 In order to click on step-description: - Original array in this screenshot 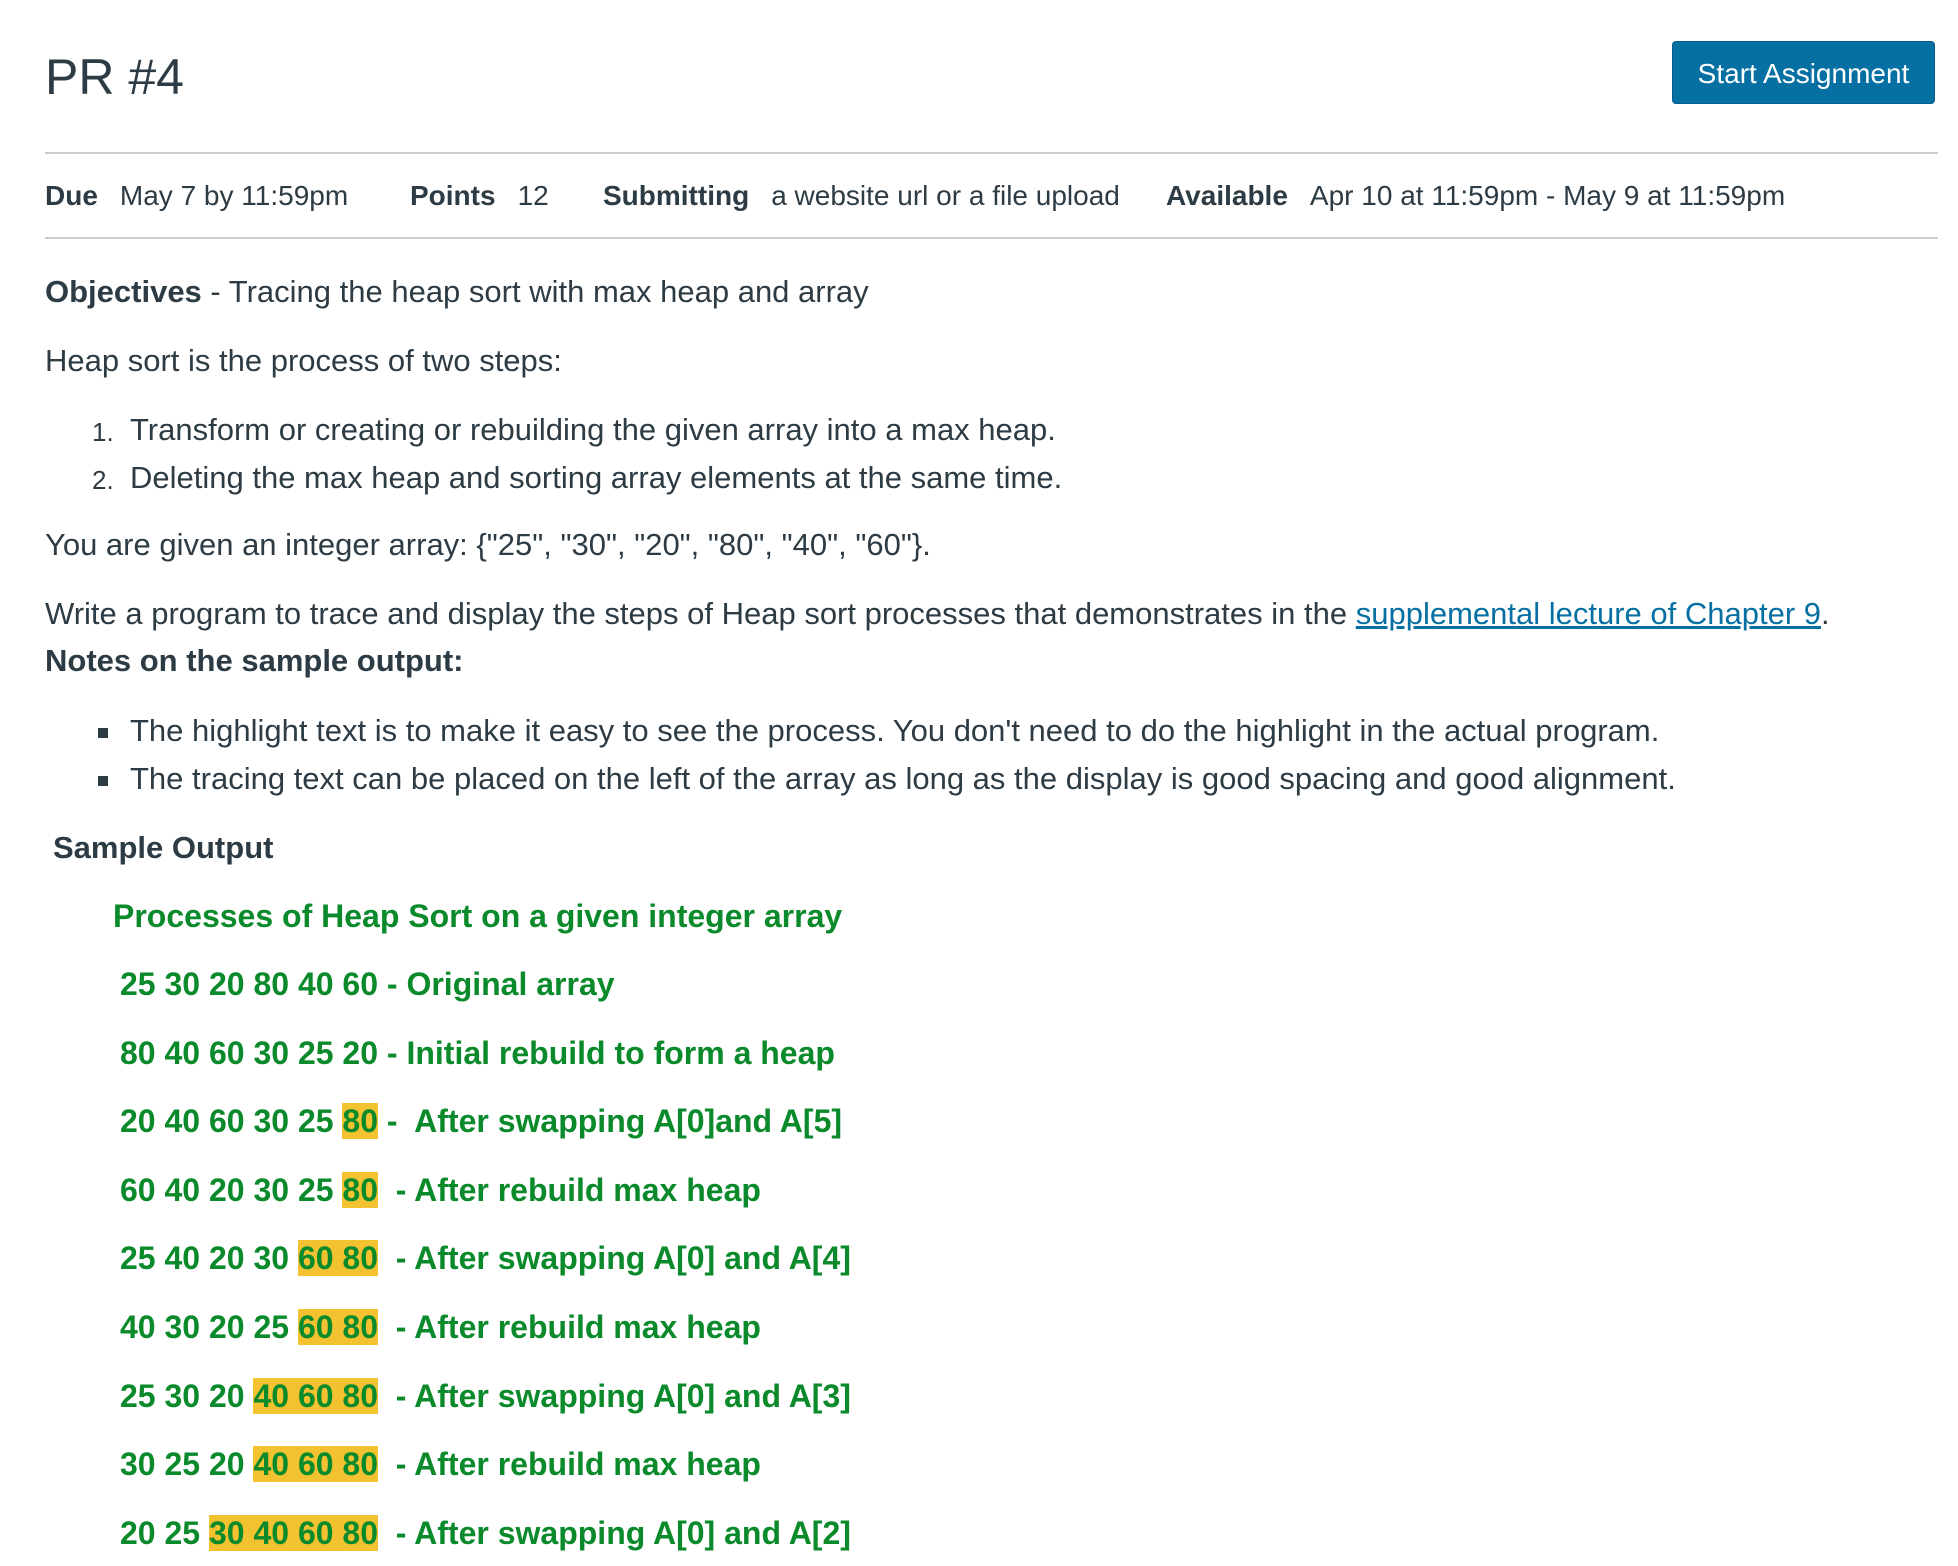, I will do `click(496, 984)`.